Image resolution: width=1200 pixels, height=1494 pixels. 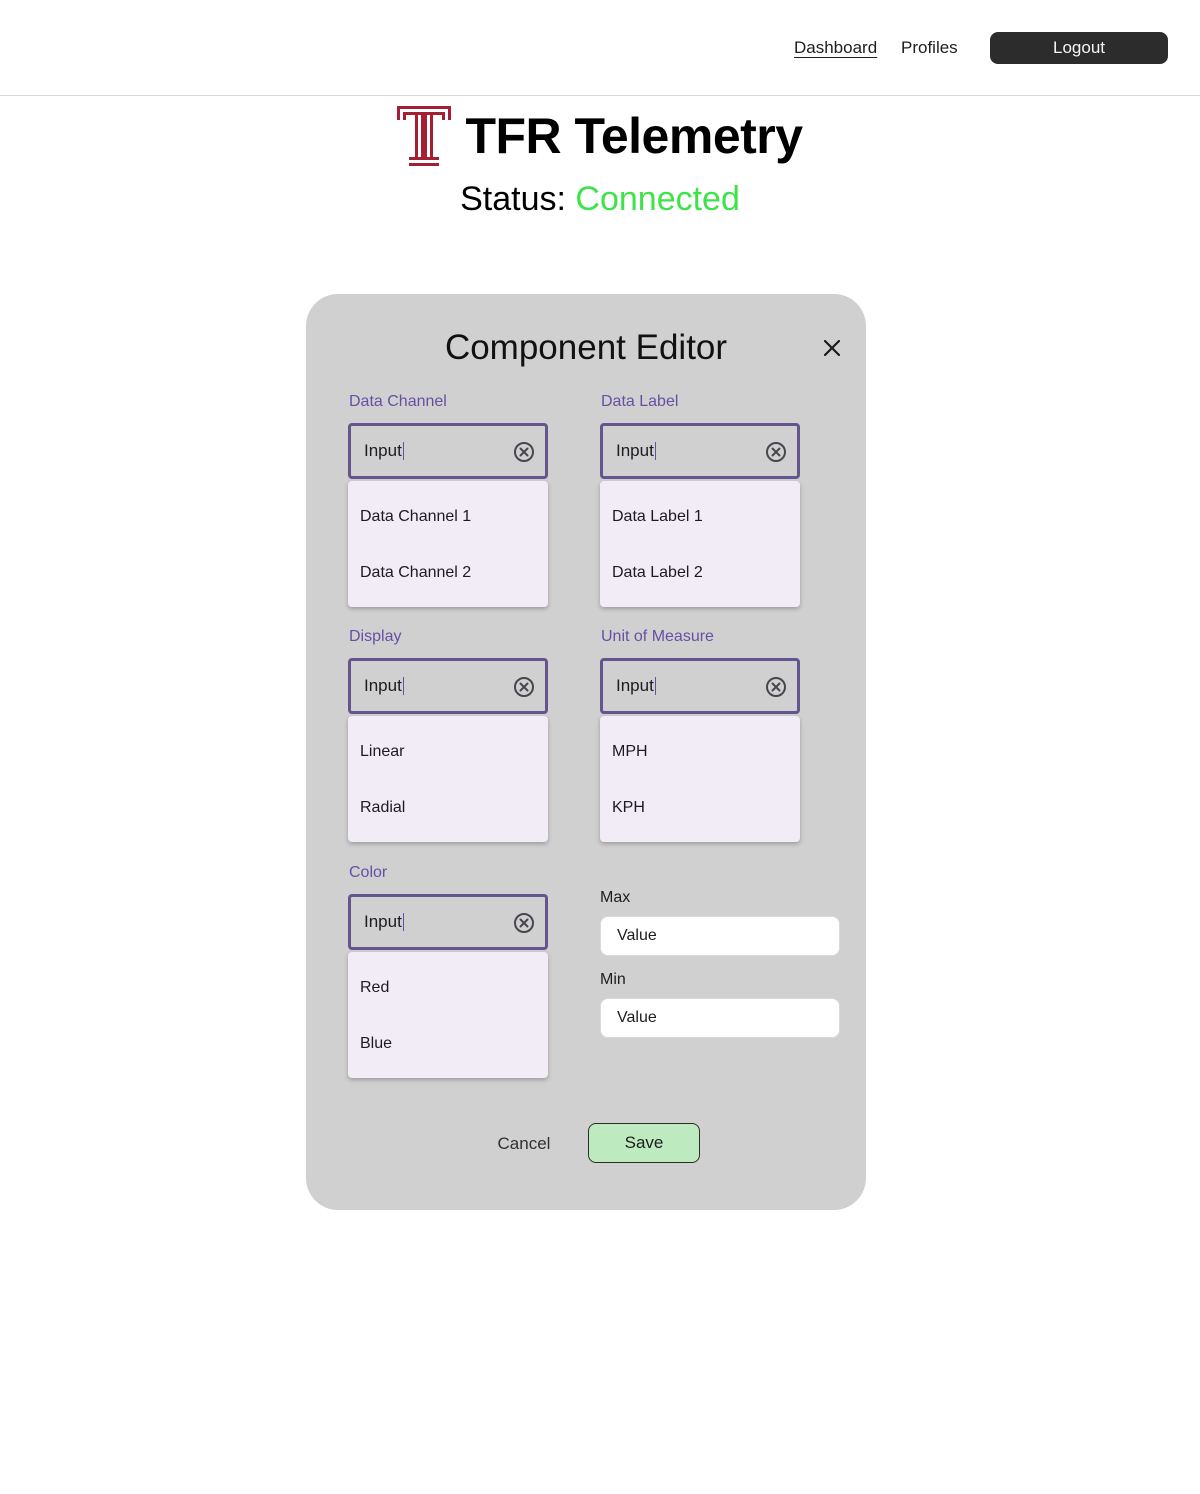 What do you see at coordinates (929, 48) in the screenshot?
I see `nav-profiles-link: Profiles` at bounding box center [929, 48].